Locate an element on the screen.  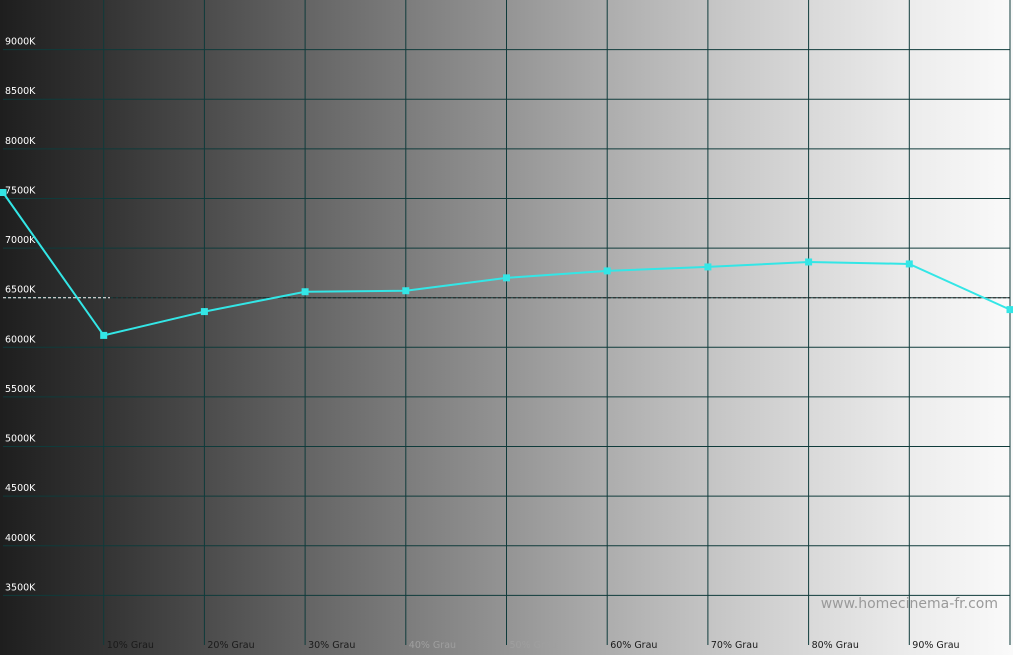
x-tick-label: 70% Grau is located at coordinates (734, 645).